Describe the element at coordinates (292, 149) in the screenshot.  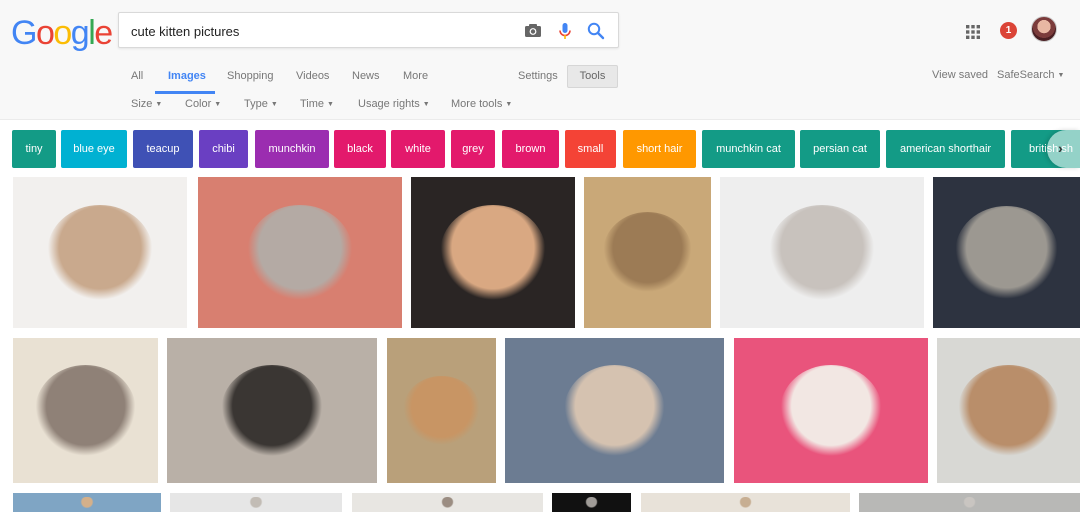
I see `chip-munchkin: munchkin` at that location.